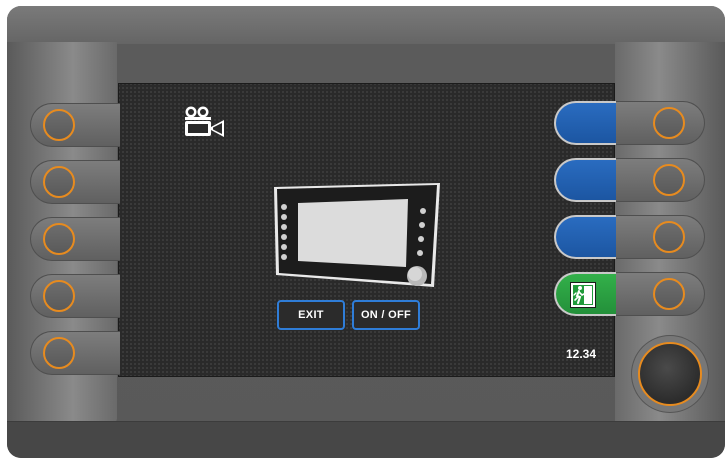 The width and height of the screenshot is (725, 458). I want to click on clock-display: 12.34, so click(581, 354).